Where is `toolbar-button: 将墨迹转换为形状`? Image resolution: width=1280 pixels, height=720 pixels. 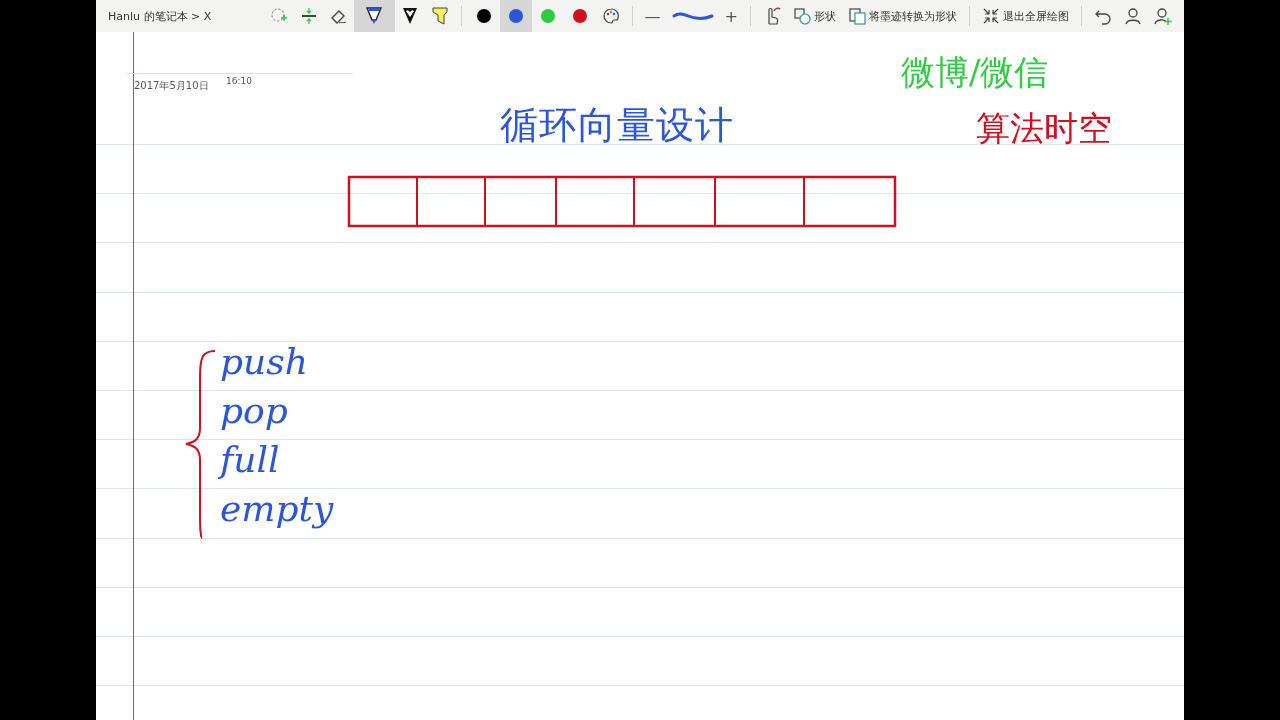
toolbar-button: 将墨迹转换为形状 is located at coordinates (902, 16).